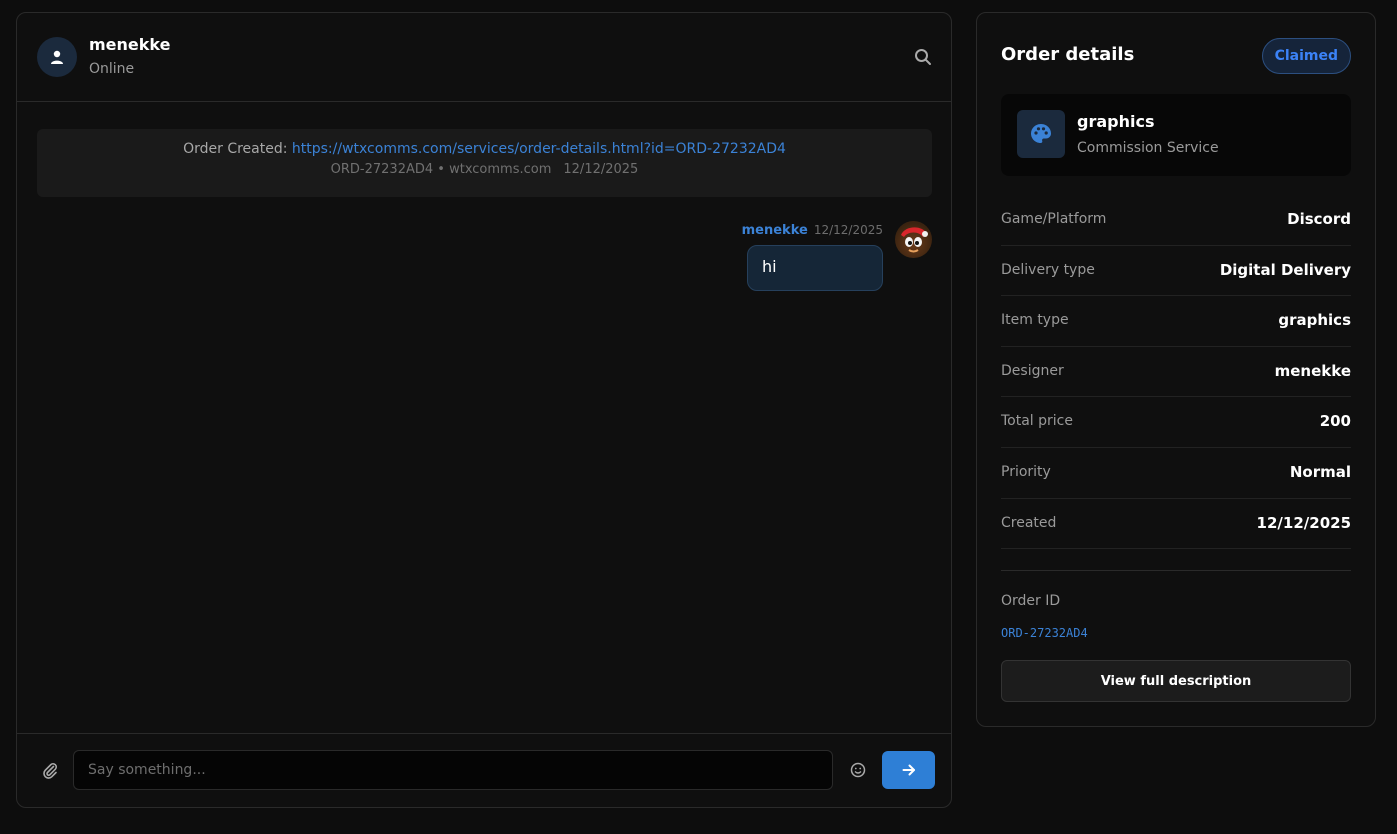 The image size is (1397, 834). Describe the element at coordinates (1176, 422) in the screenshot. I see `detail-row-price: Total price 200` at that location.